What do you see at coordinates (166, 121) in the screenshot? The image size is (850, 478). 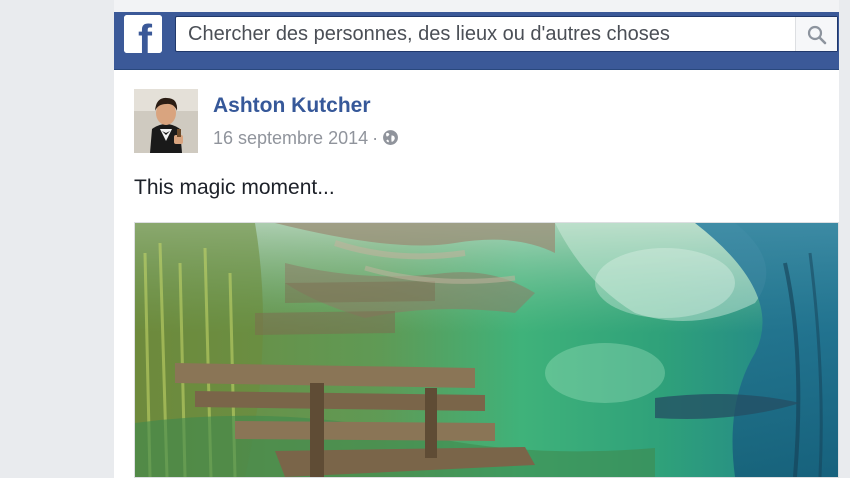 I see `avatar` at bounding box center [166, 121].